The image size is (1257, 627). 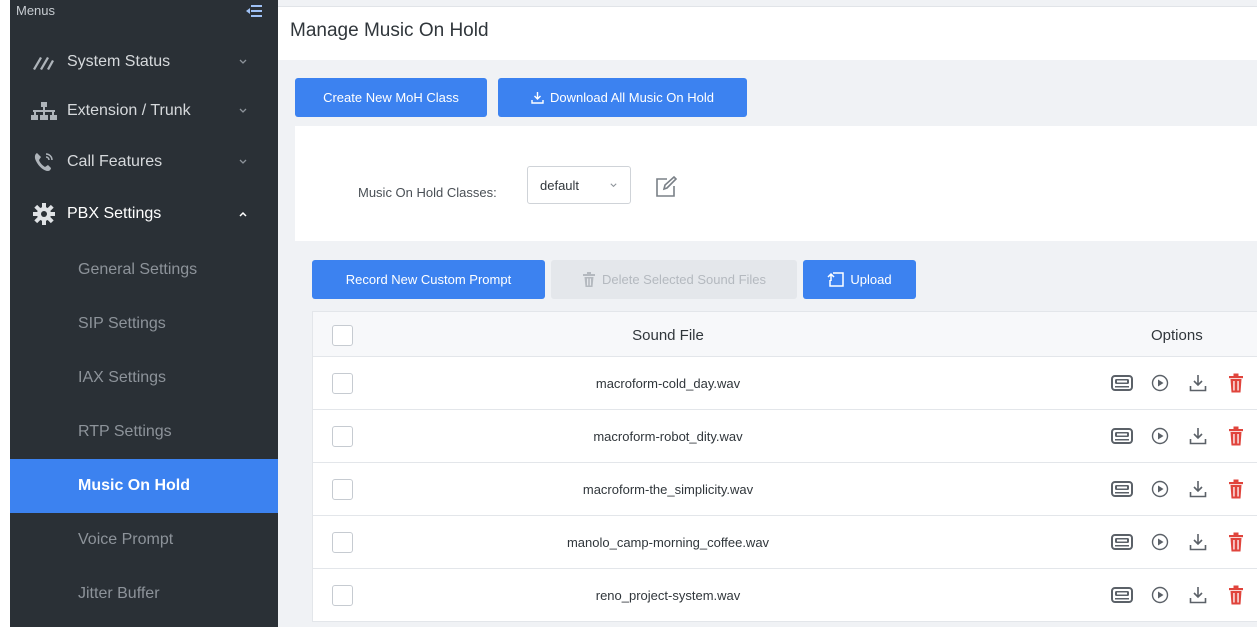 What do you see at coordinates (36, 10) in the screenshot?
I see `menus-label: Menus` at bounding box center [36, 10].